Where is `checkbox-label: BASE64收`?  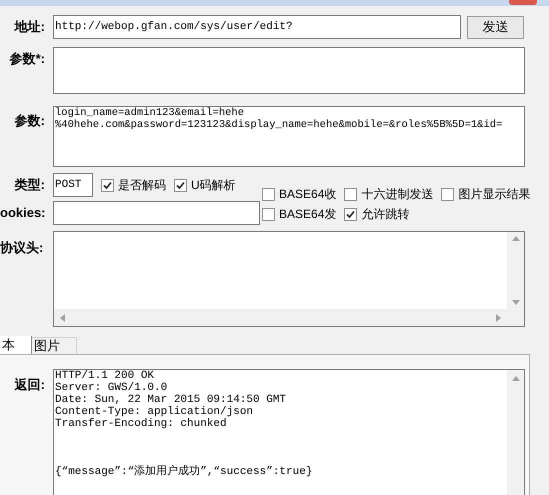 checkbox-label: BASE64收 is located at coordinates (307, 194).